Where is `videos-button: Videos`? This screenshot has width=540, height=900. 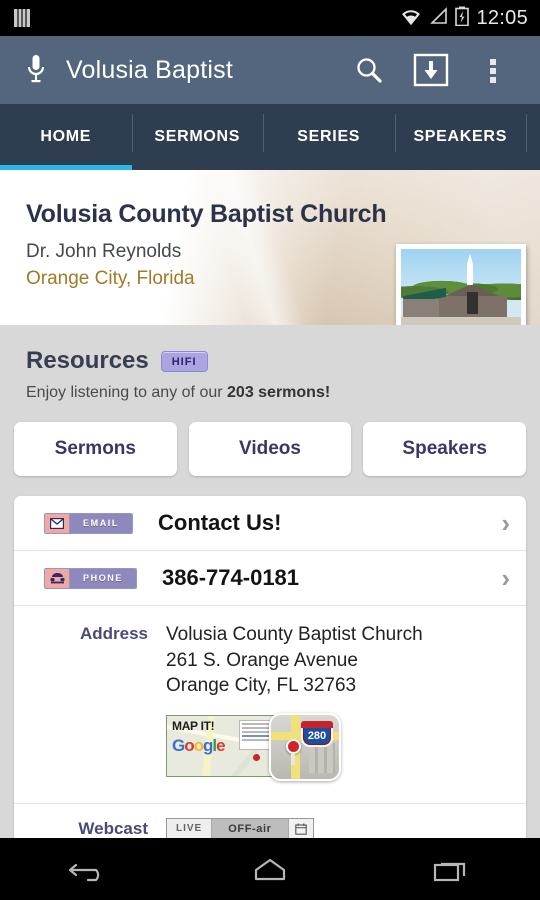 videos-button: Videos is located at coordinates (270, 449).